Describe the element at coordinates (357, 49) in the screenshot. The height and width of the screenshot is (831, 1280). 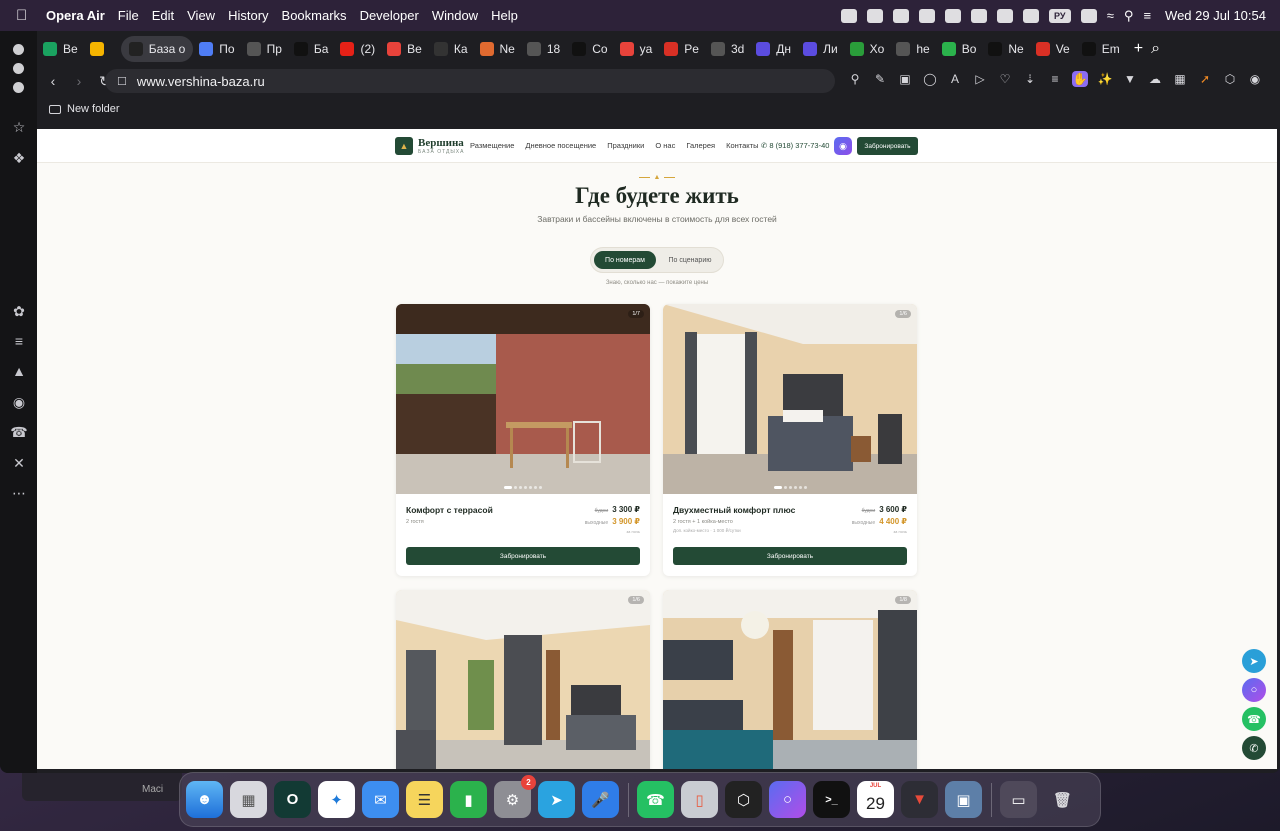
I see `browser-tab: (2)` at that location.